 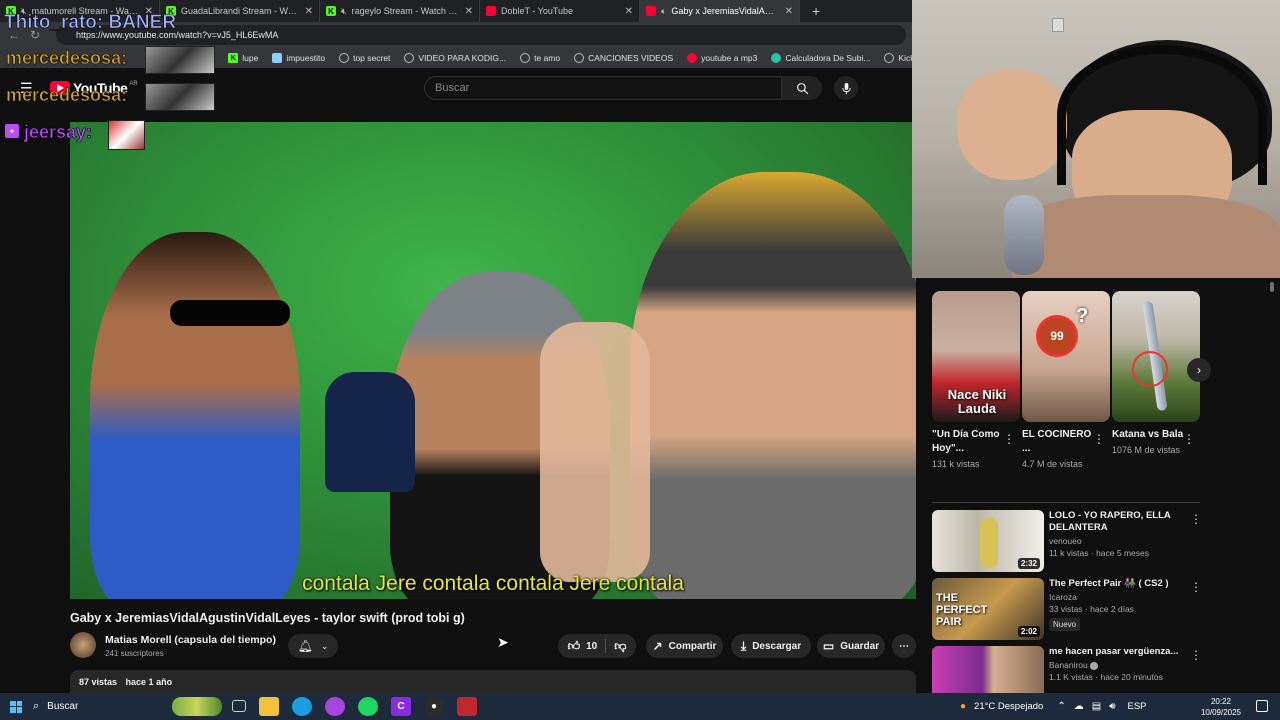 I want to click on edge-icon, so click(x=302, y=706).